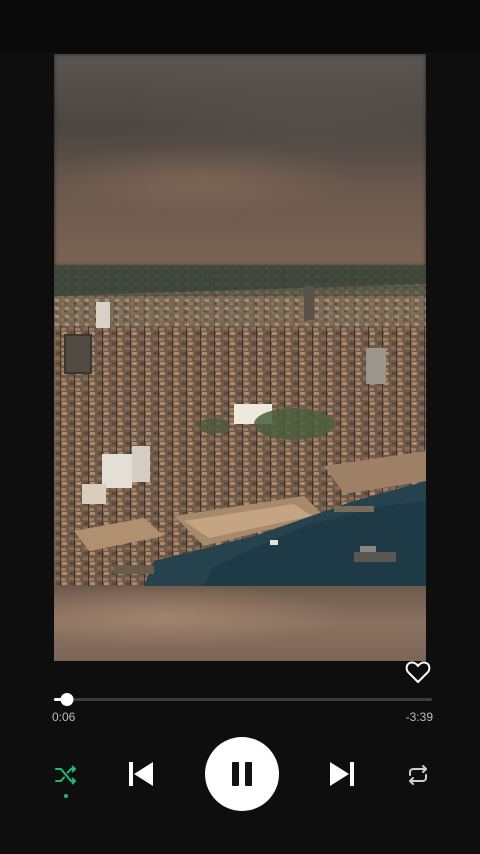  Describe the element at coordinates (240, 26) in the screenshot. I see `status-bar` at that location.